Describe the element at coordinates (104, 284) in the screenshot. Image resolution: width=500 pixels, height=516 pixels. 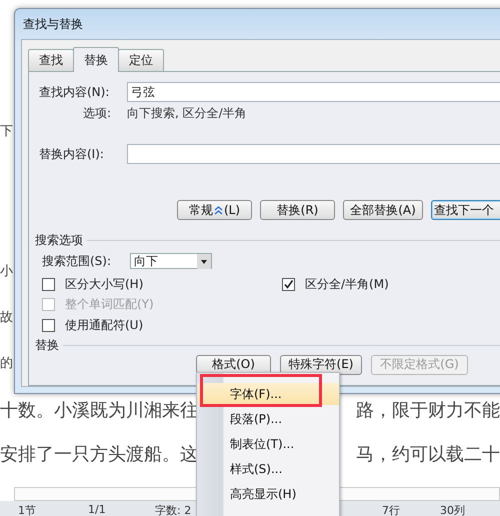
I see `checkbox-label: 区分大小写(H)` at that location.